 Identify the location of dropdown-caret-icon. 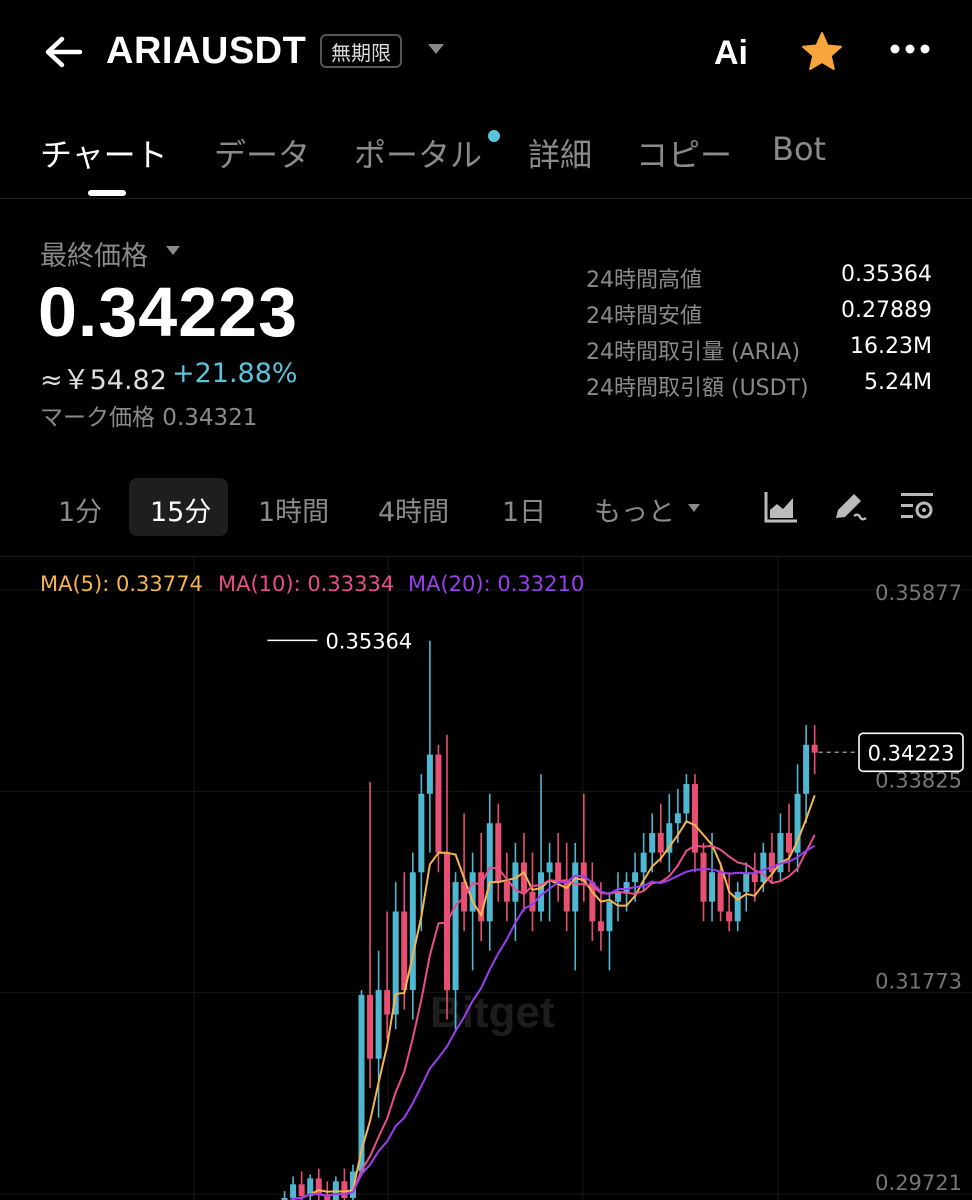
(436, 49).